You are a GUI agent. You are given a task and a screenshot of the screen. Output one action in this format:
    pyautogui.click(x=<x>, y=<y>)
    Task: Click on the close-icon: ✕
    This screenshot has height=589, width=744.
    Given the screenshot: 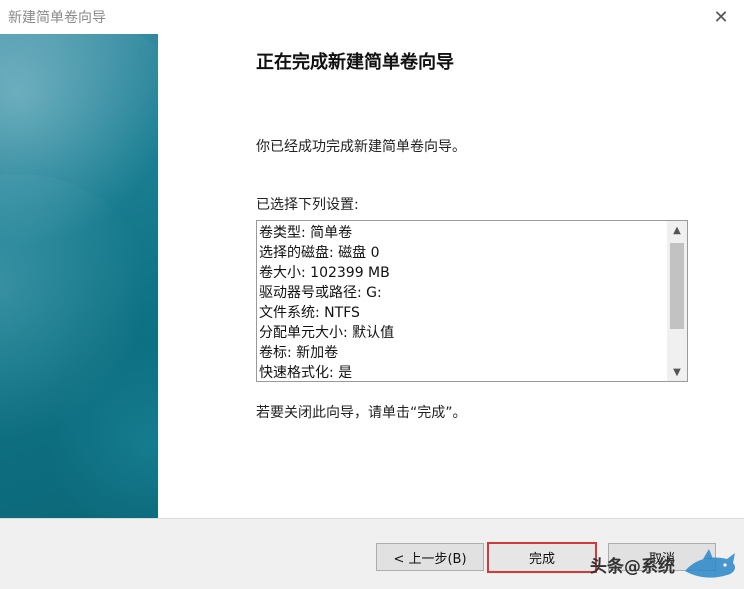 What is the action you would take?
    pyautogui.click(x=721, y=17)
    